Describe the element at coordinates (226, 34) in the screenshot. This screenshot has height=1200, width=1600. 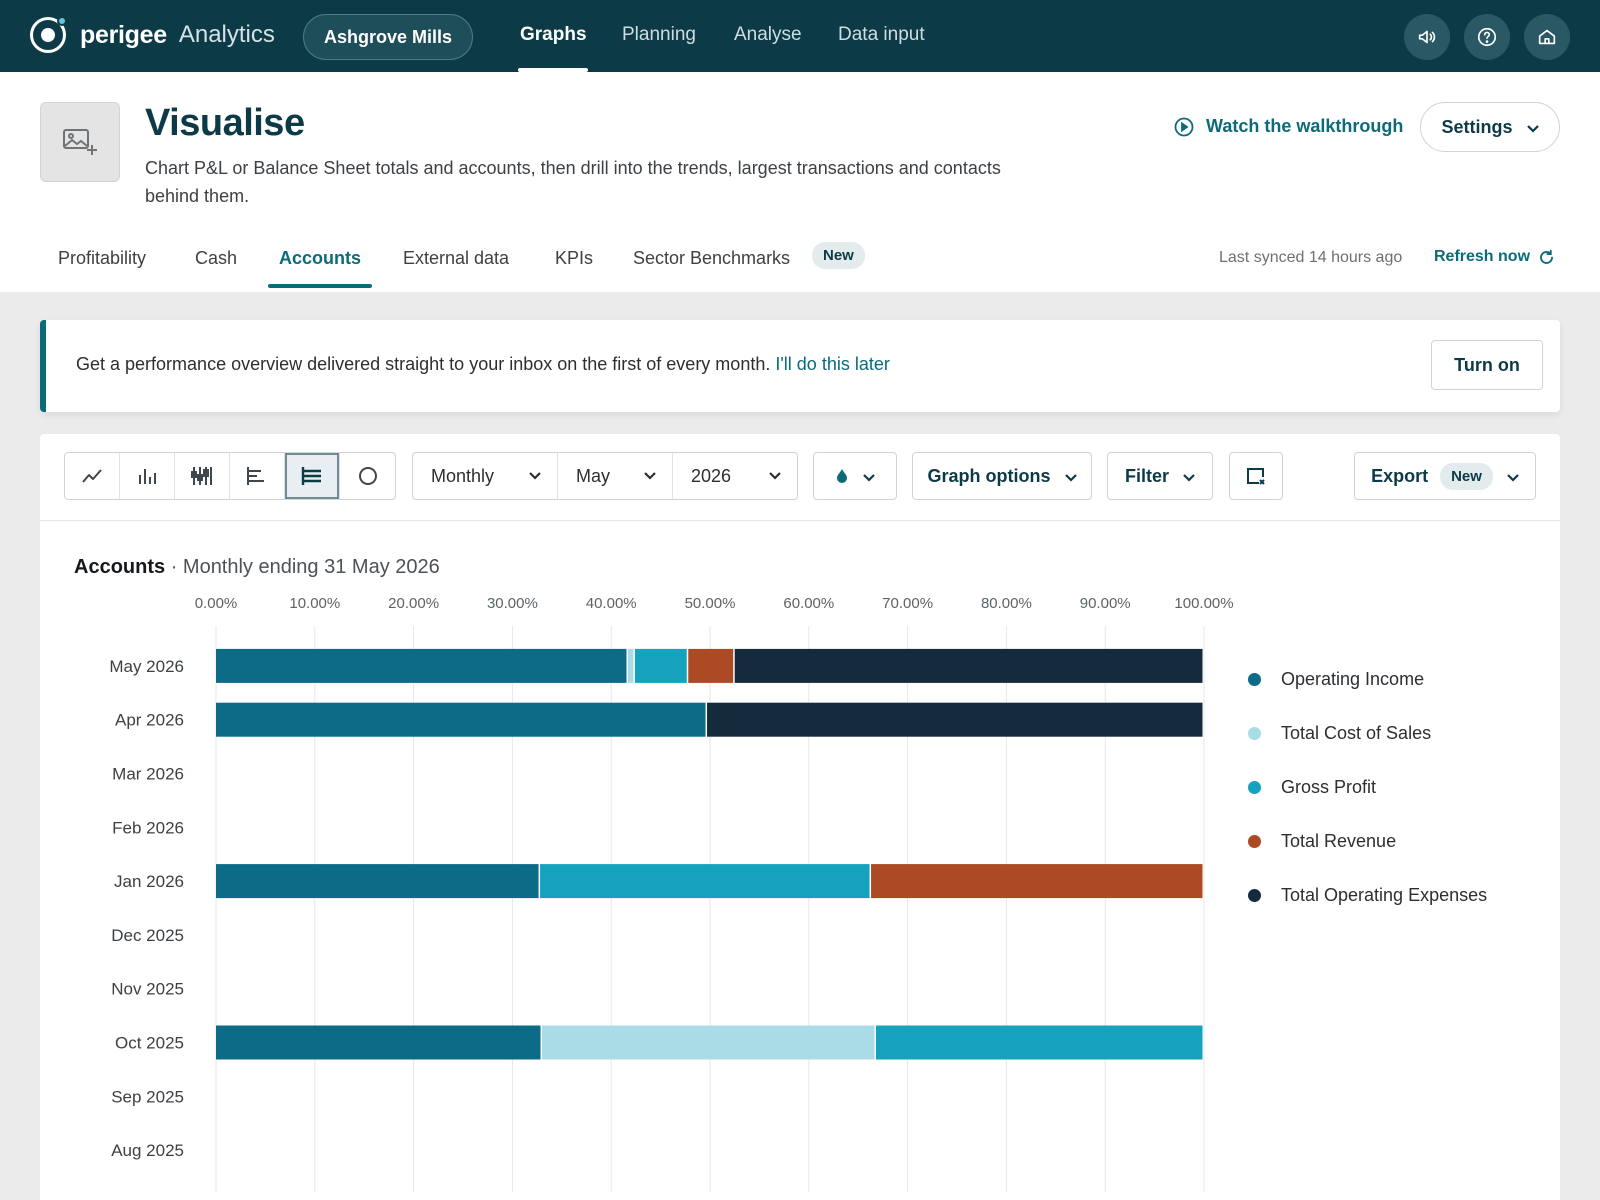
I see `brand-product: Analytics` at that location.